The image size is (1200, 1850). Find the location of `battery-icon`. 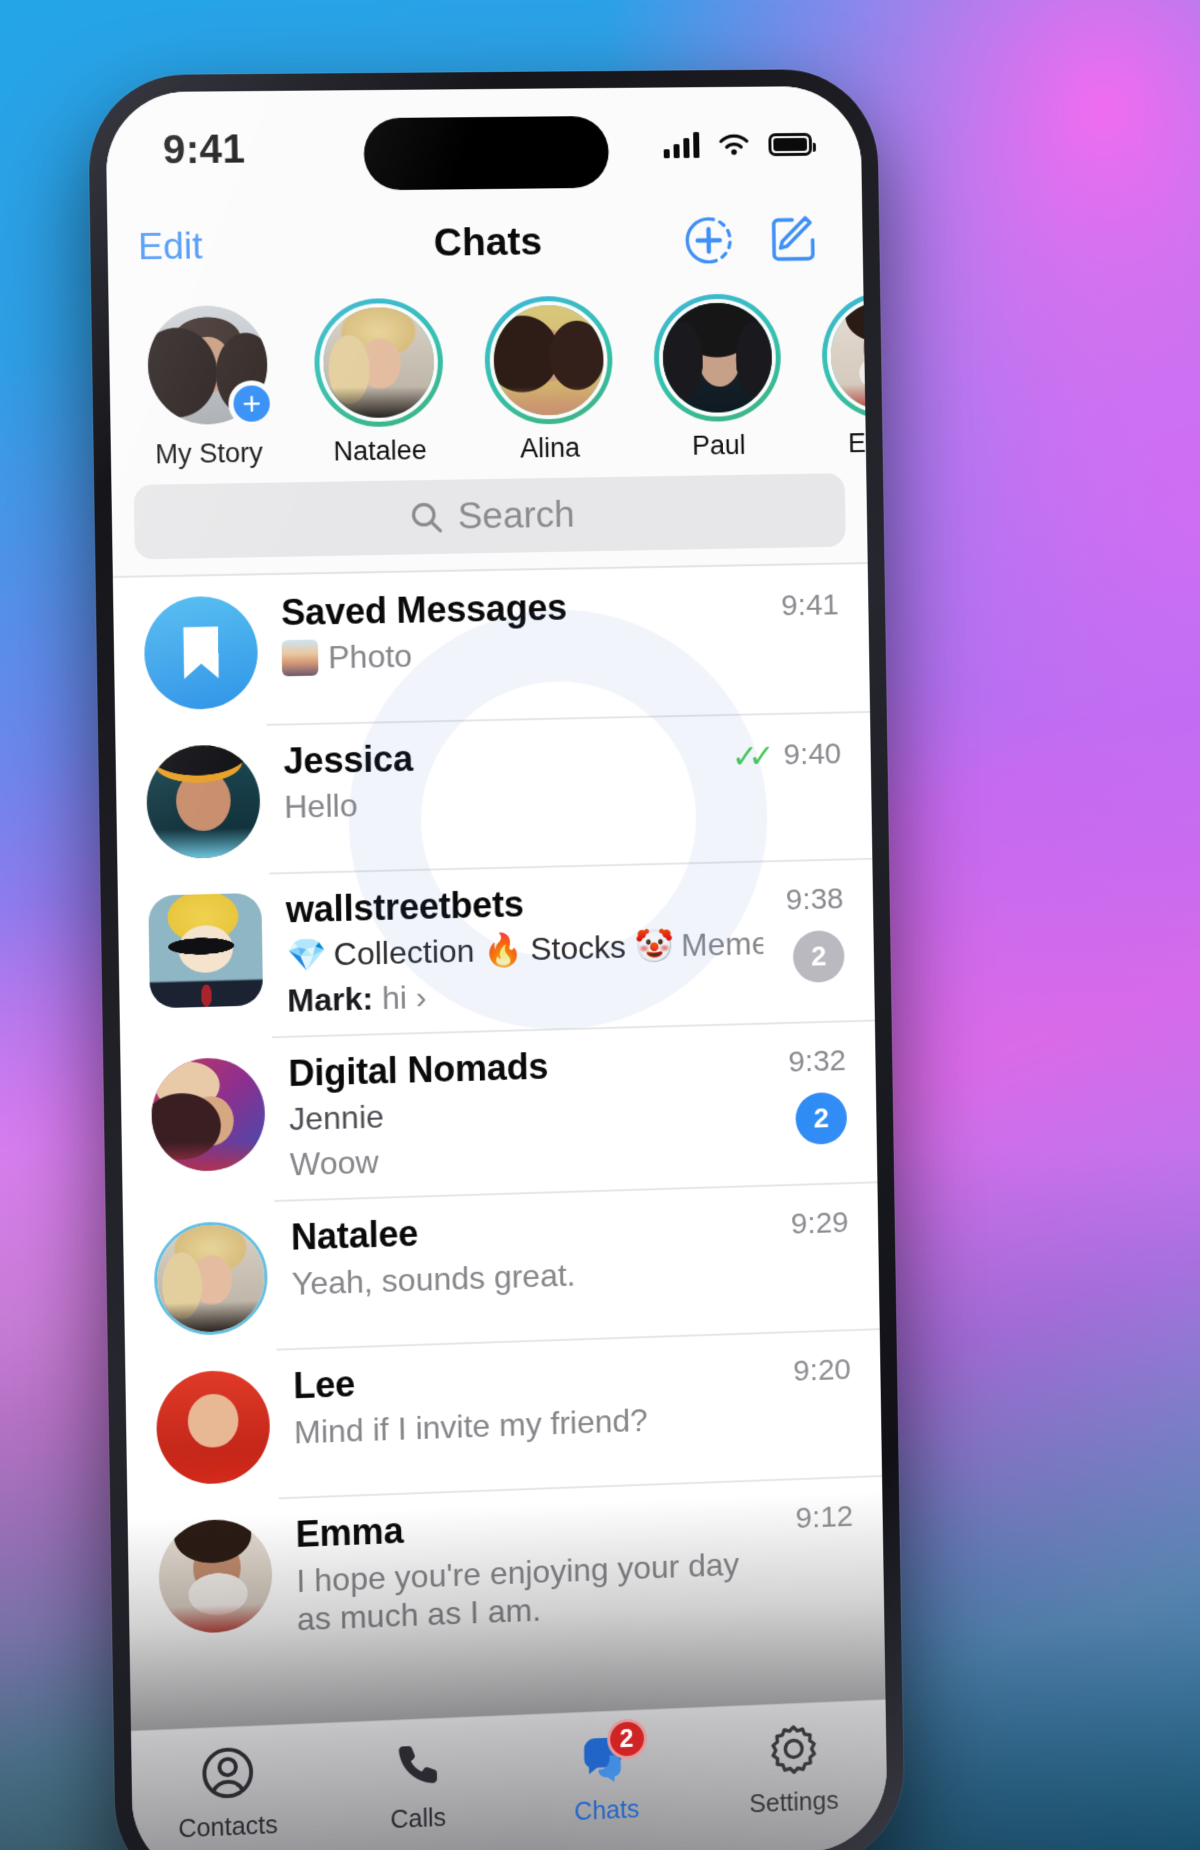

battery-icon is located at coordinates (790, 144).